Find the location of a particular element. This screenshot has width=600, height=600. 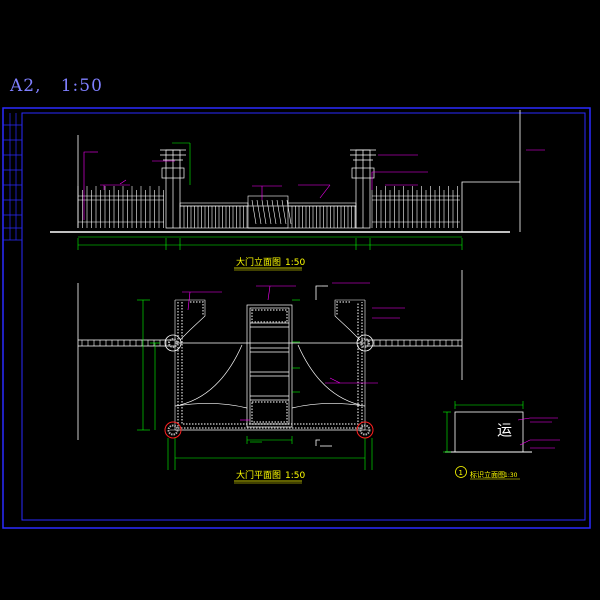

plan-annotations is located at coordinates (293, 351).